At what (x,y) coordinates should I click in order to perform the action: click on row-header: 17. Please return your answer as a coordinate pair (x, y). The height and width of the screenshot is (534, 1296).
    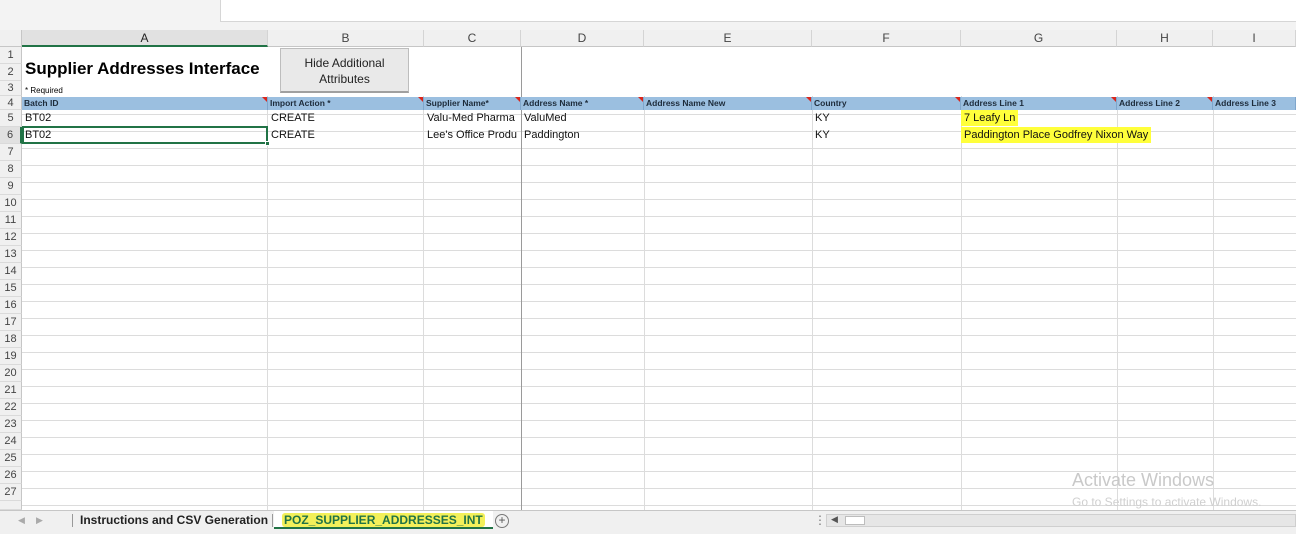
    Looking at the image, I should click on (11, 322).